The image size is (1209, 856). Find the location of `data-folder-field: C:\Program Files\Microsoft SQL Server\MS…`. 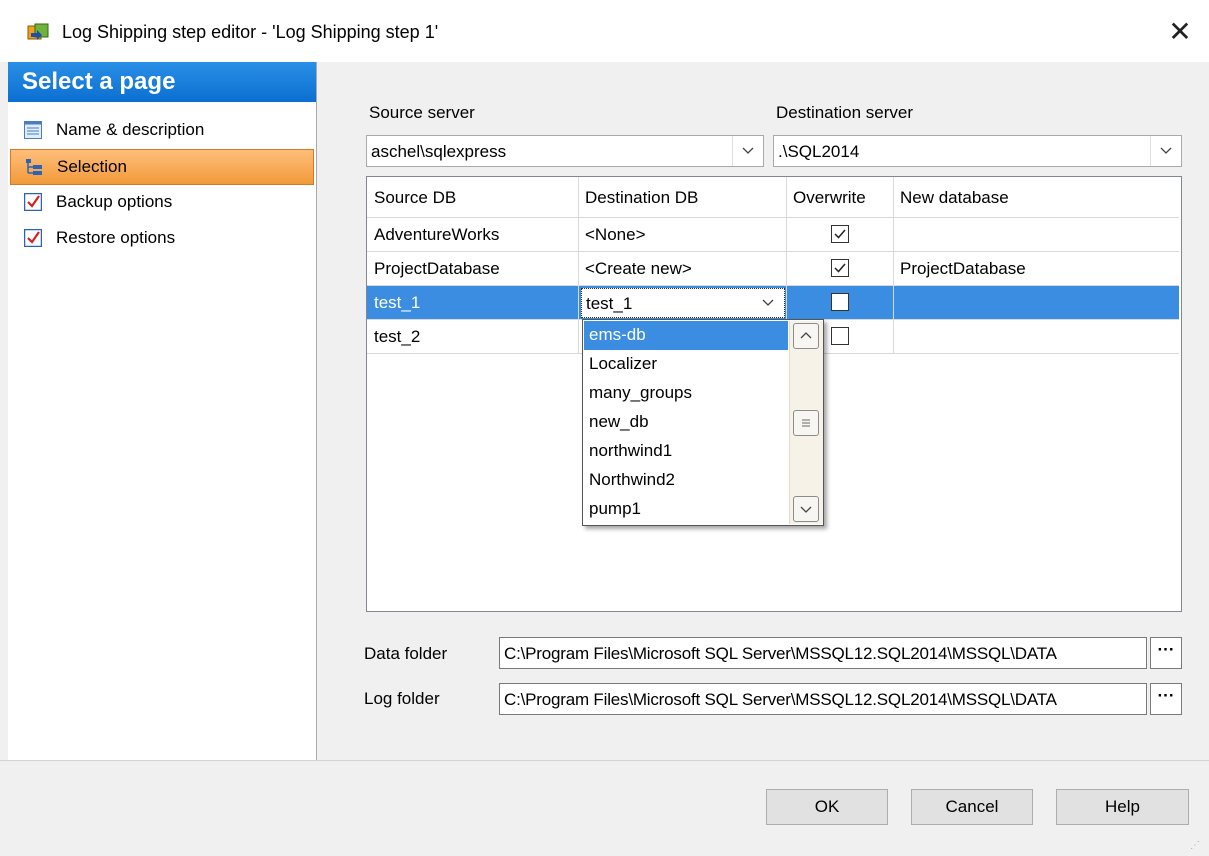

data-folder-field: C:\Program Files\Microsoft SQL Server\MS… is located at coordinates (823, 653).